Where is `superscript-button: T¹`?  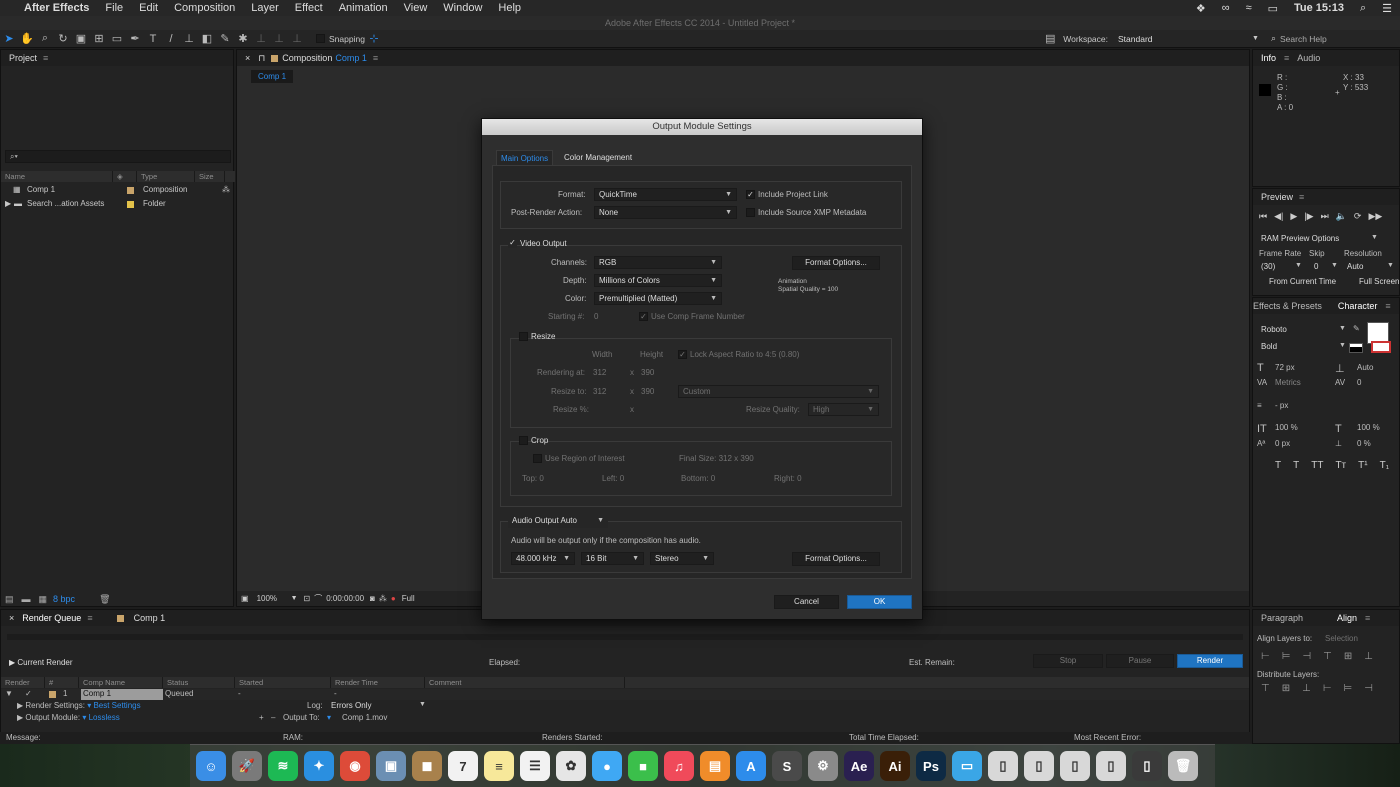 superscript-button: T¹ is located at coordinates (1362, 465).